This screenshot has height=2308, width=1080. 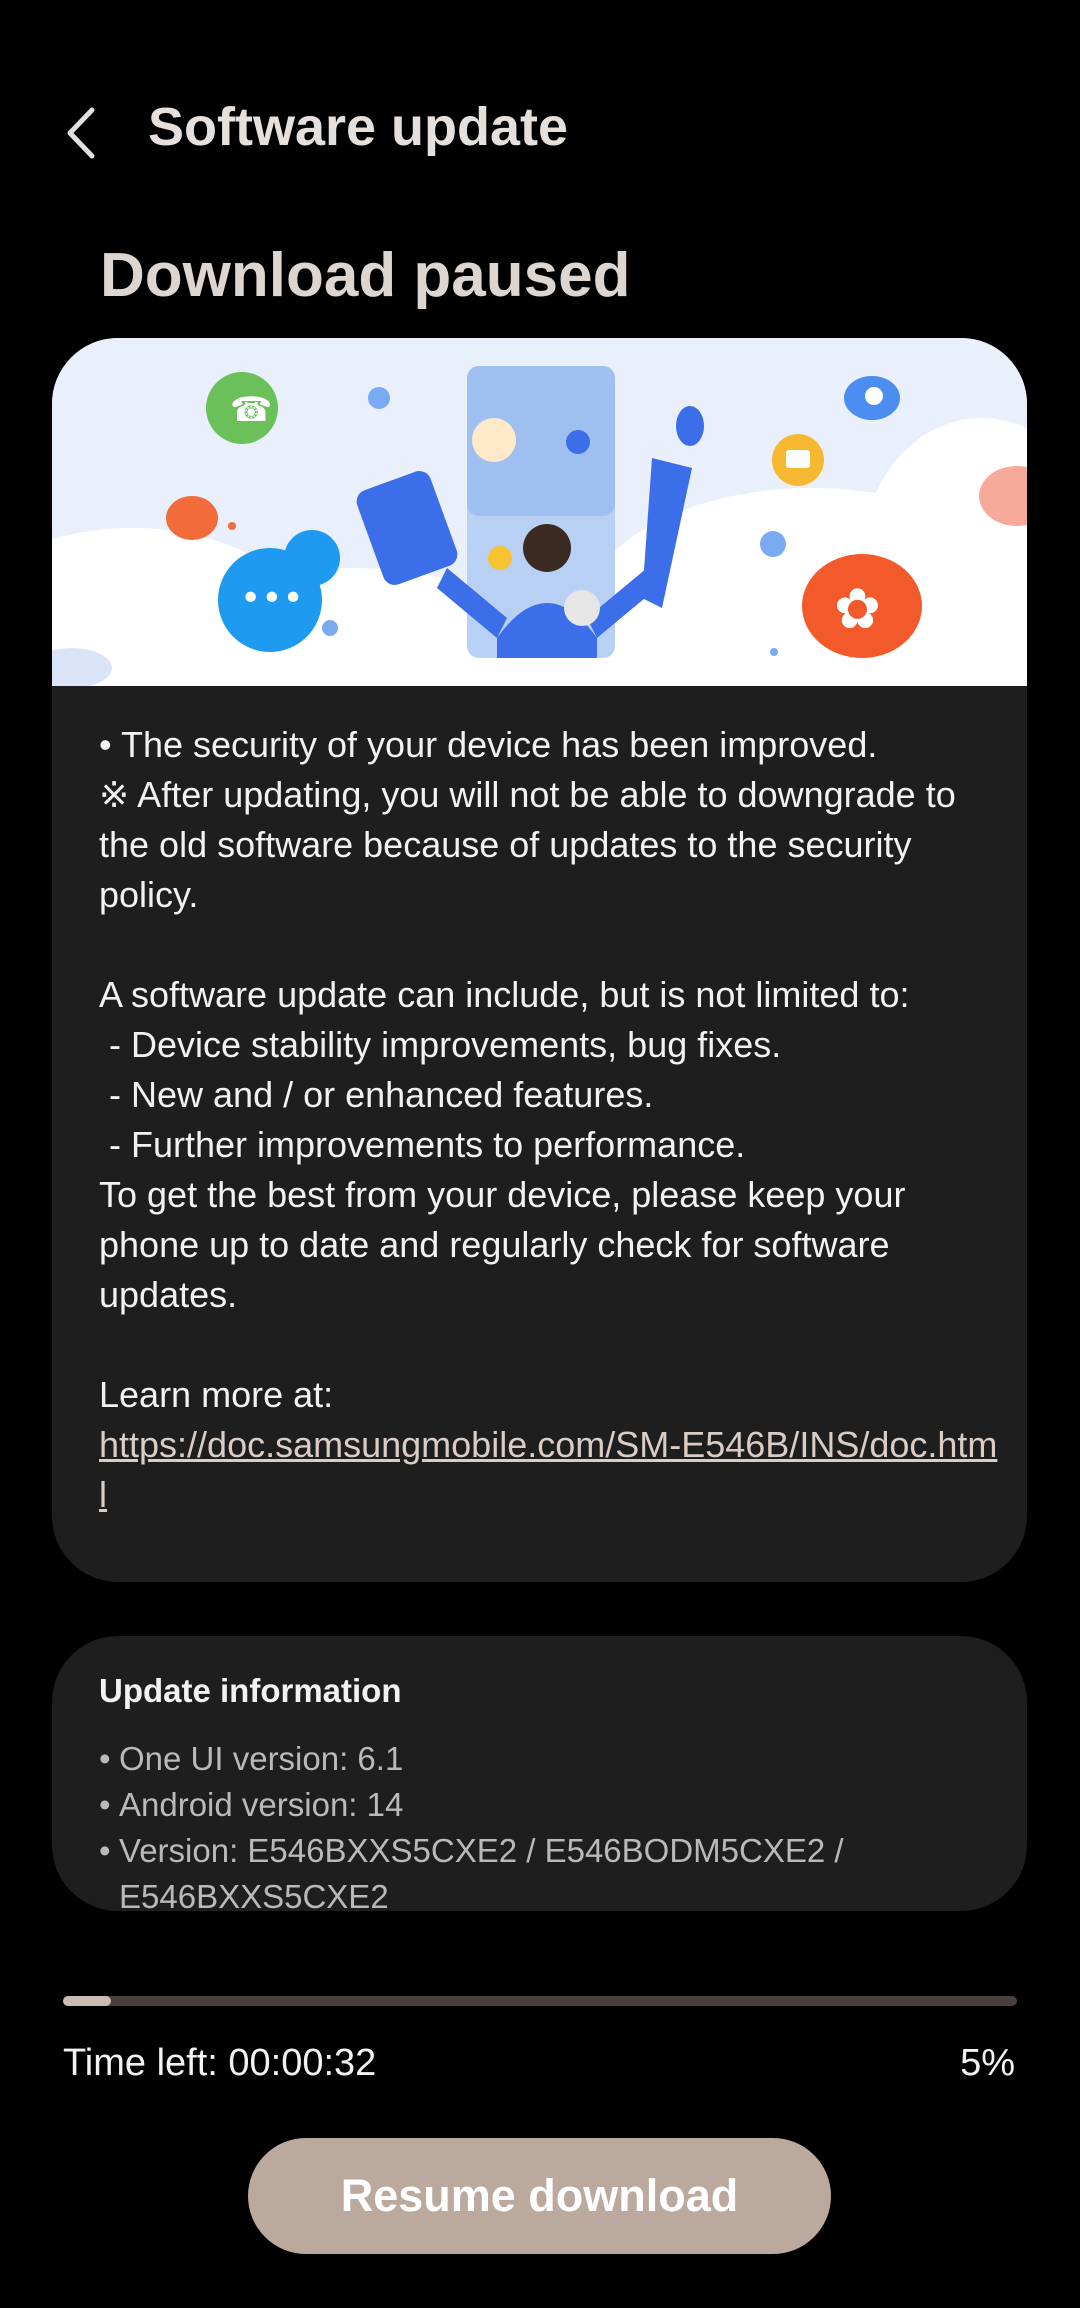 I want to click on one-ui-version: One UI version: 6.1, so click(x=539, y=1759).